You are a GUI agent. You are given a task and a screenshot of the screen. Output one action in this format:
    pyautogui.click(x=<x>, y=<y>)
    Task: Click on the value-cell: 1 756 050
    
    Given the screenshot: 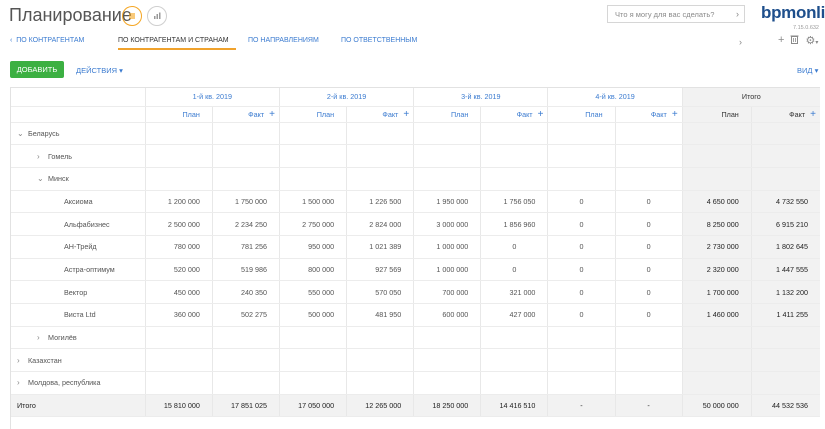 What is the action you would take?
    pyautogui.click(x=514, y=202)
    